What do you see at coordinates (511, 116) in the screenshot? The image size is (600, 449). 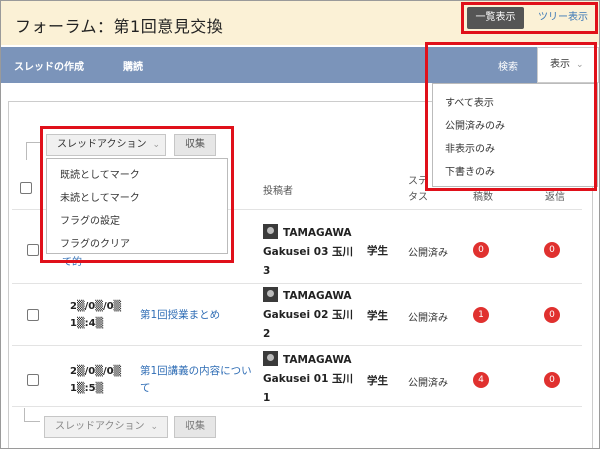 I see `display-menu-highlight` at bounding box center [511, 116].